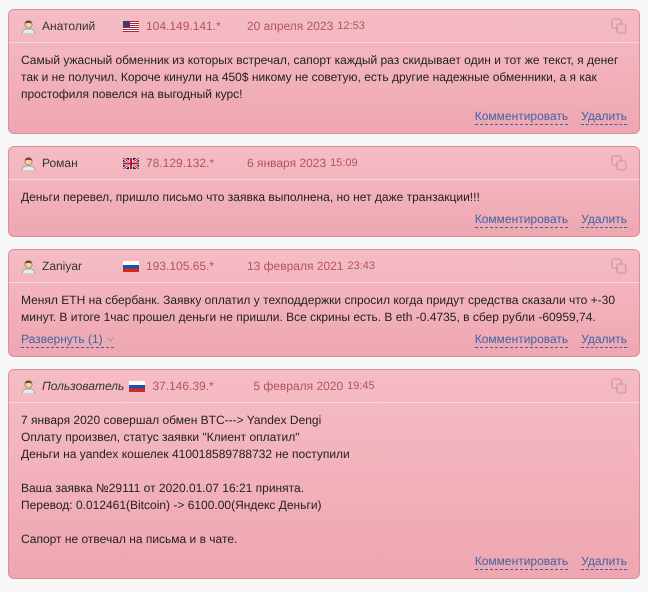 The height and width of the screenshot is (592, 648). What do you see at coordinates (320, 77) in the screenshot?
I see `review-text: Самый ужасный обменник из которых встречал, сапорт каждый раз скидывает один и тот же текст, я денег так и не получил. Короче кинули на 450$ никому не советую, есть другие надежные обменники, а я как простофиля повелся на выгодный курс!` at bounding box center [320, 77].